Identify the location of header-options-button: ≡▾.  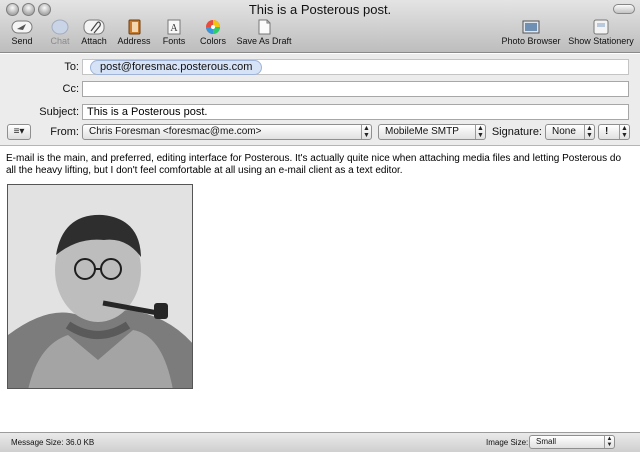
(19, 132).